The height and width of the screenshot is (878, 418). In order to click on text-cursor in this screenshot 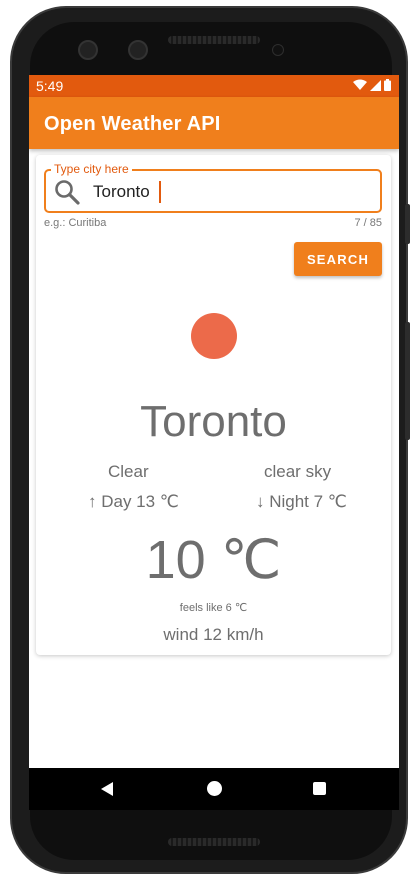, I will do `click(160, 192)`.